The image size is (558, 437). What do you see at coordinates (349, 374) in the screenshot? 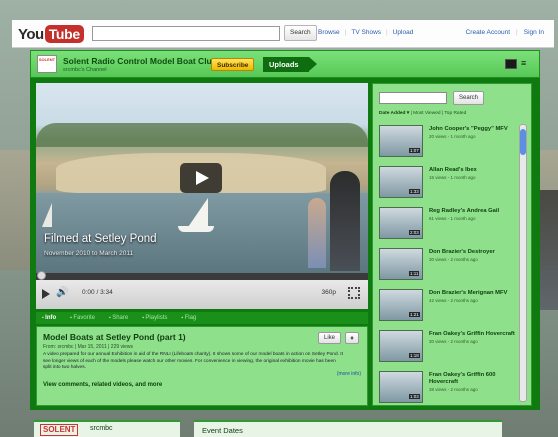
I see `more-info-link: (more info)` at bounding box center [349, 374].